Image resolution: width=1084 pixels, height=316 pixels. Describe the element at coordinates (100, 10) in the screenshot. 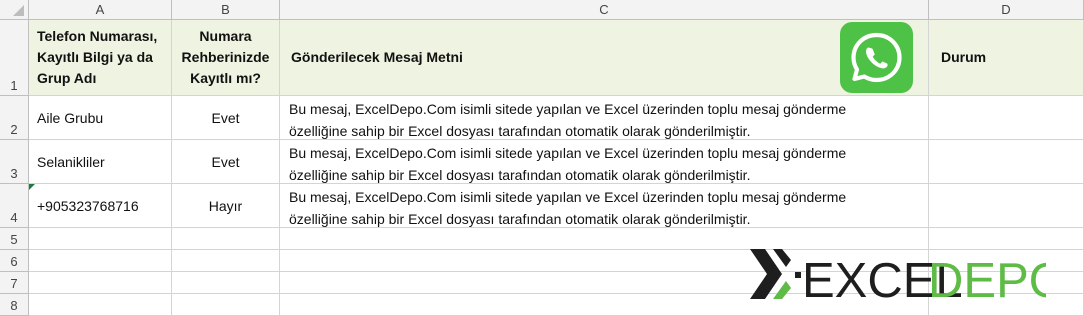

I see `column-header-a: A` at that location.